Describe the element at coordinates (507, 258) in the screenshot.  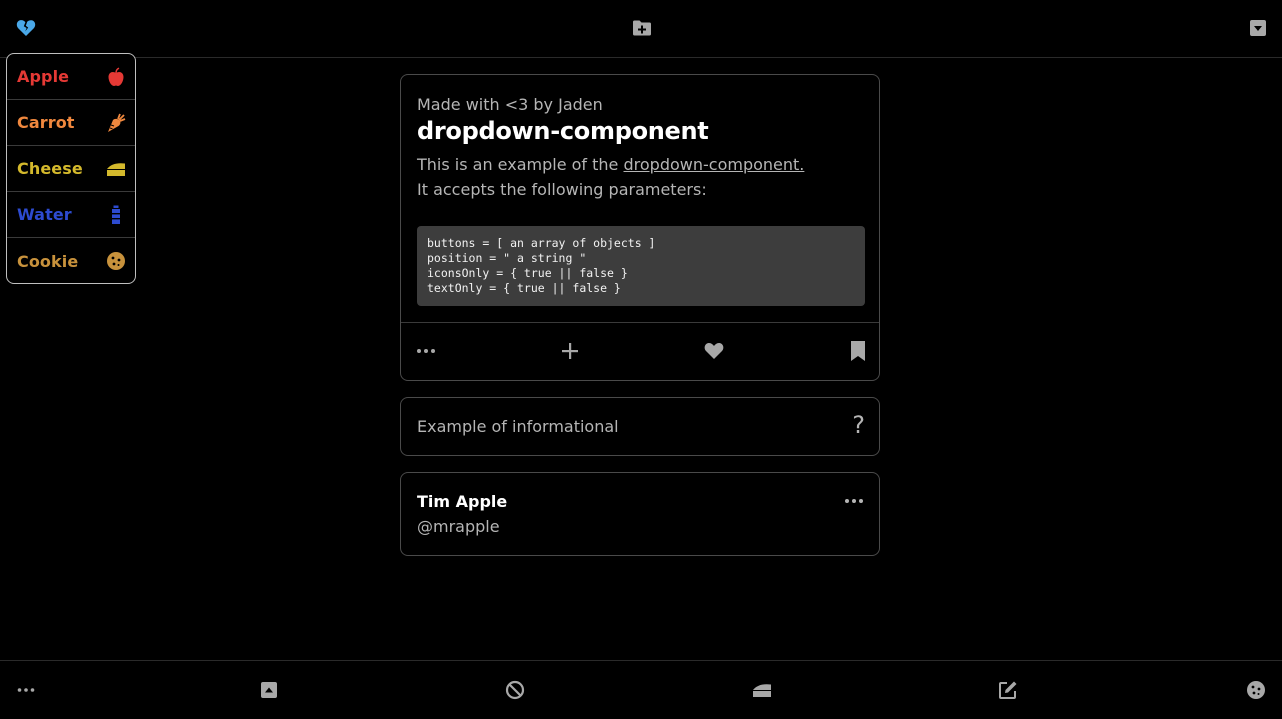
I see `code-line: position = " a string "` at that location.